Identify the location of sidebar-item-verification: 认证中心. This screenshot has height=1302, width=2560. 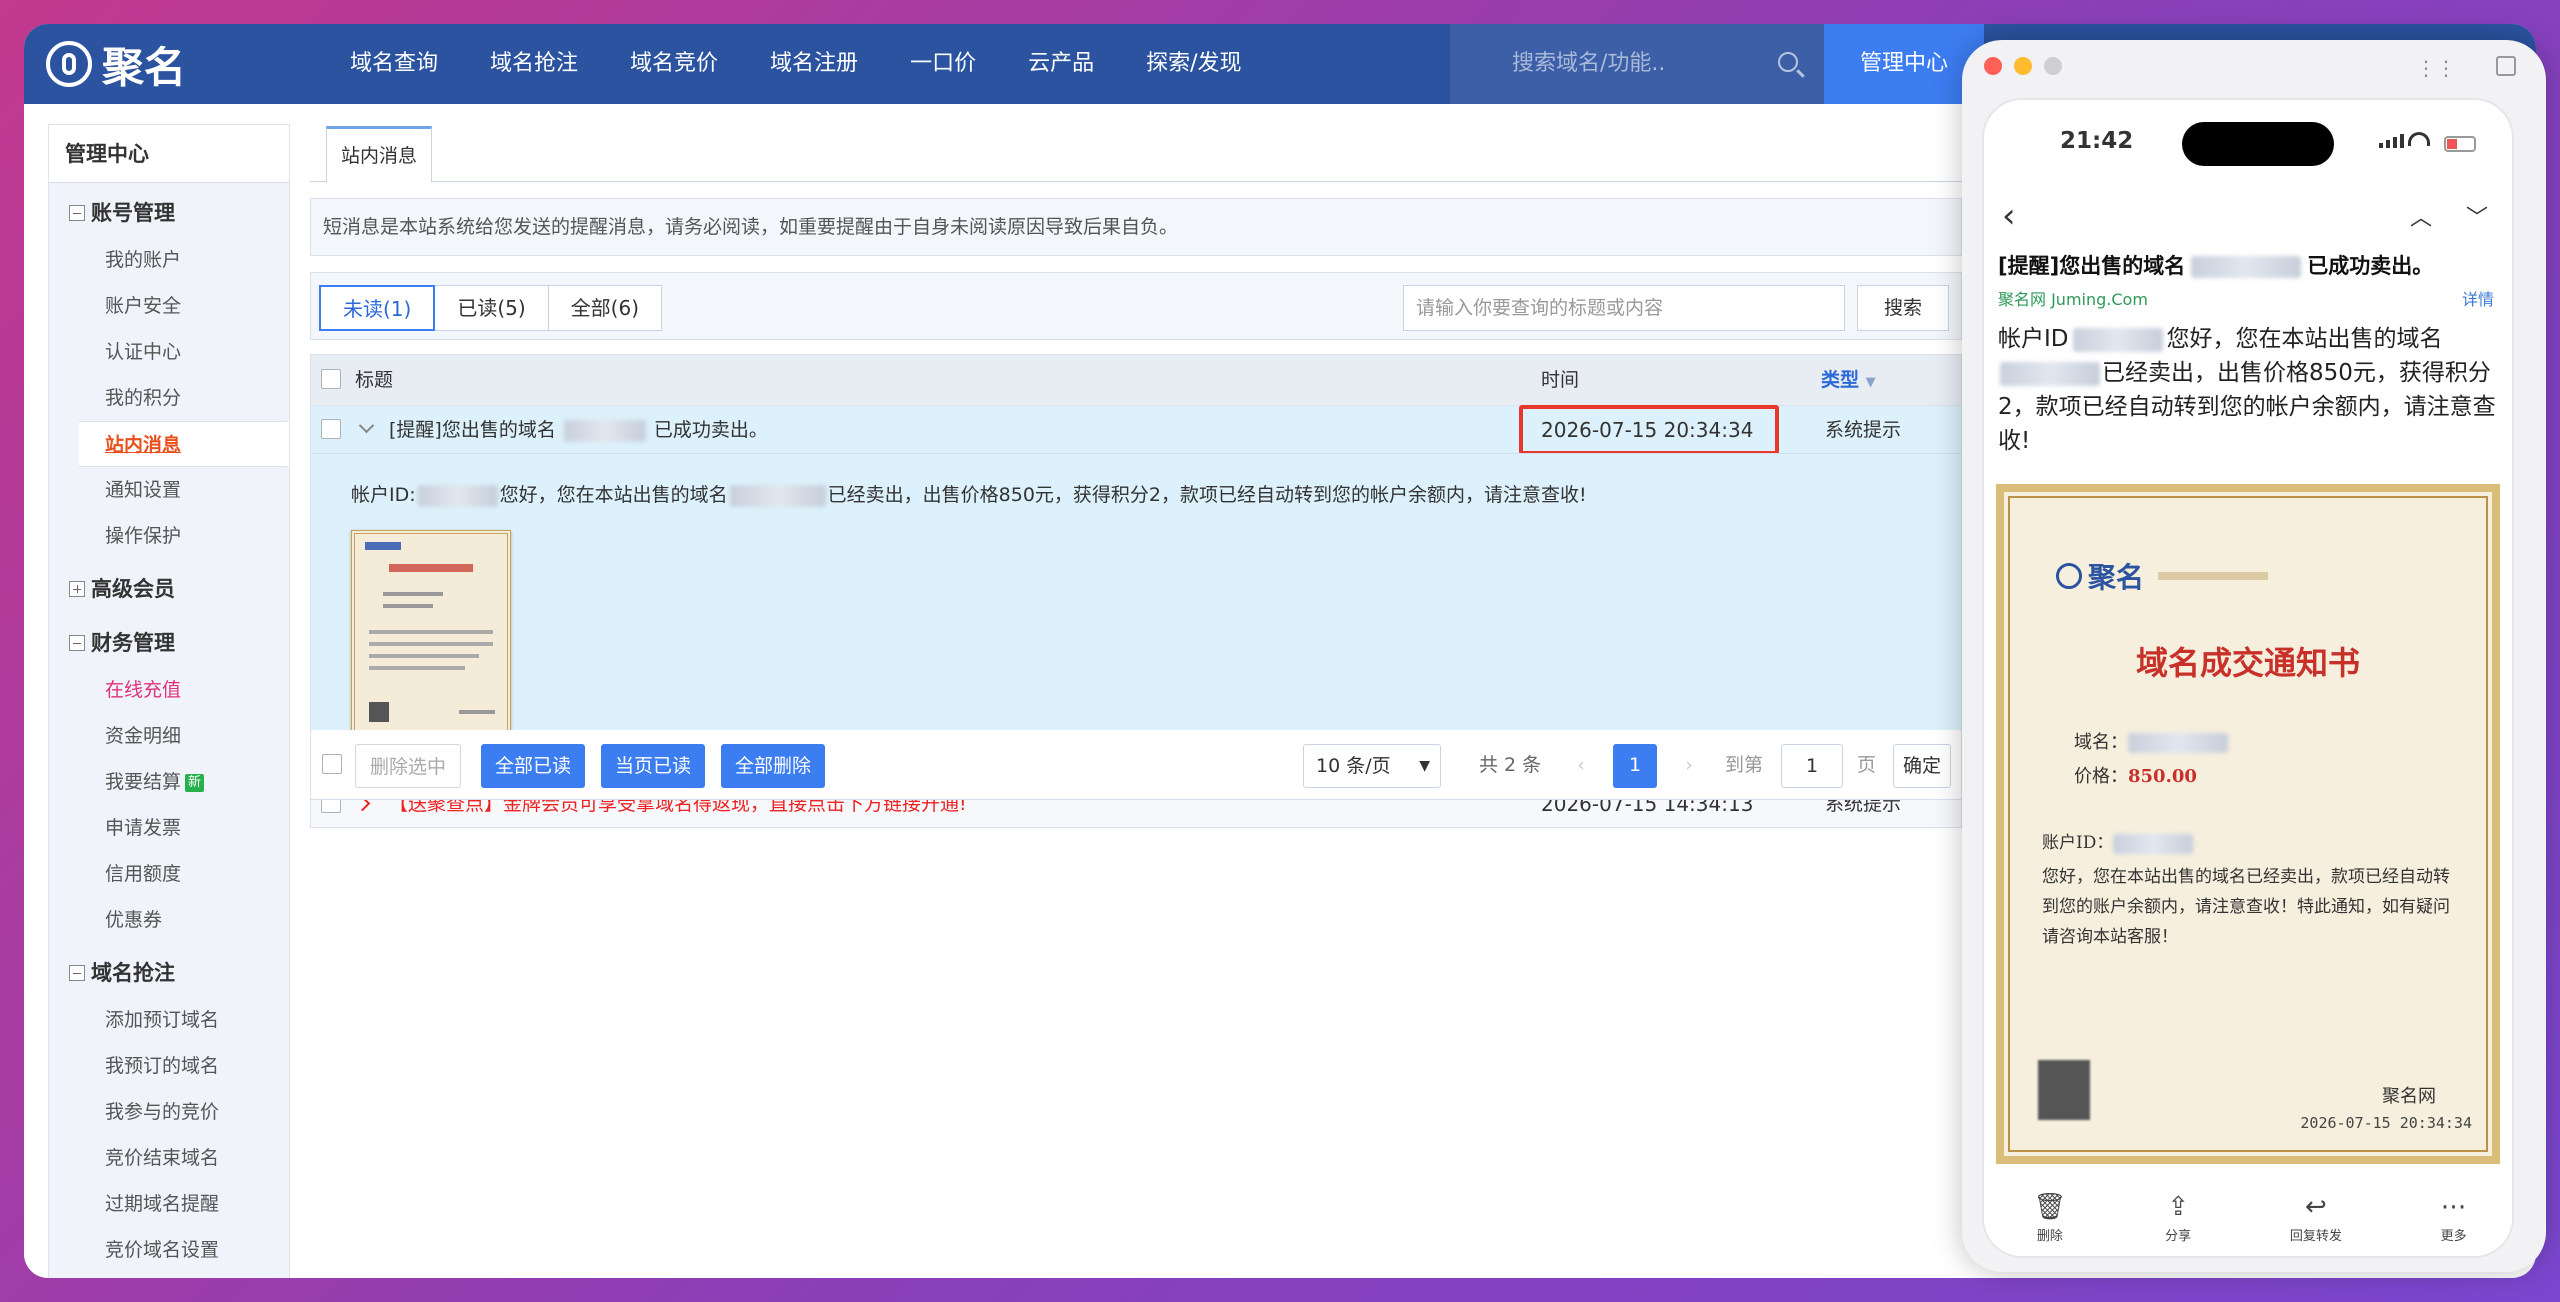
(169, 352).